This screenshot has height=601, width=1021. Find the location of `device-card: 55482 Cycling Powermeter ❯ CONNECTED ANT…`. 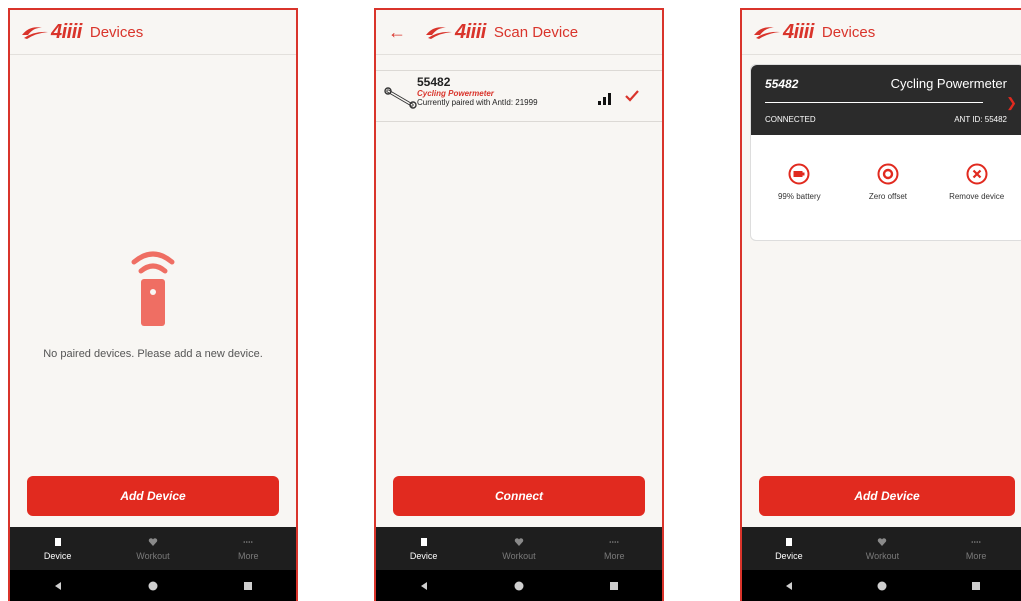

device-card: 55482 Cycling Powermeter ❯ CONNECTED ANT… is located at coordinates (885, 152).